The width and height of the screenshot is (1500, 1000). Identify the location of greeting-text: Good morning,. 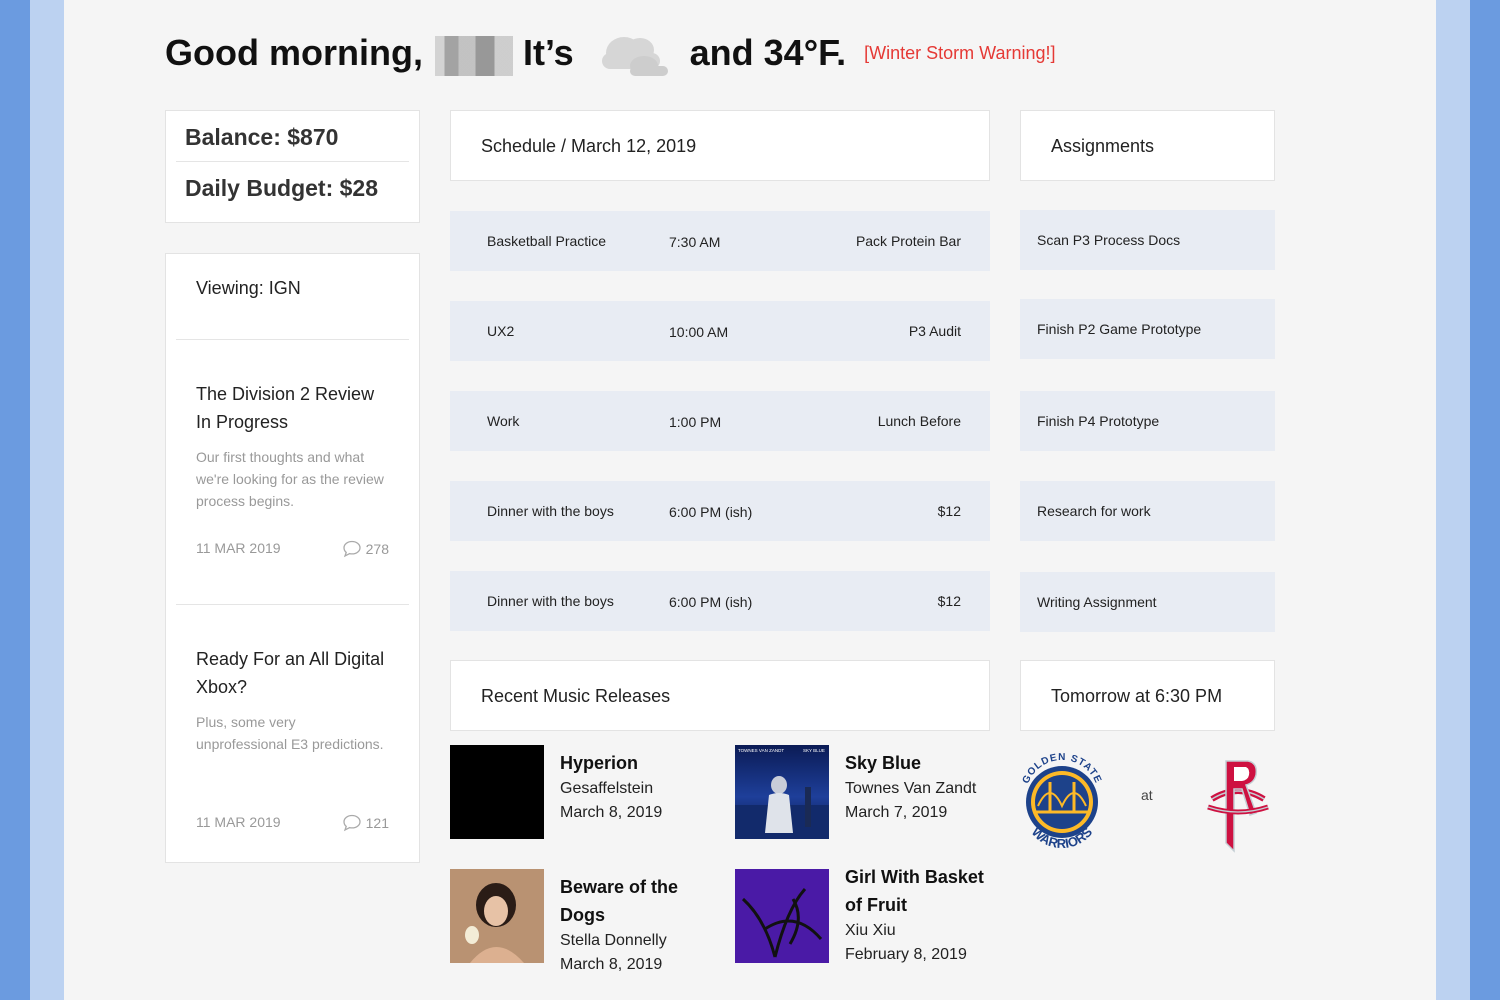
(294, 52).